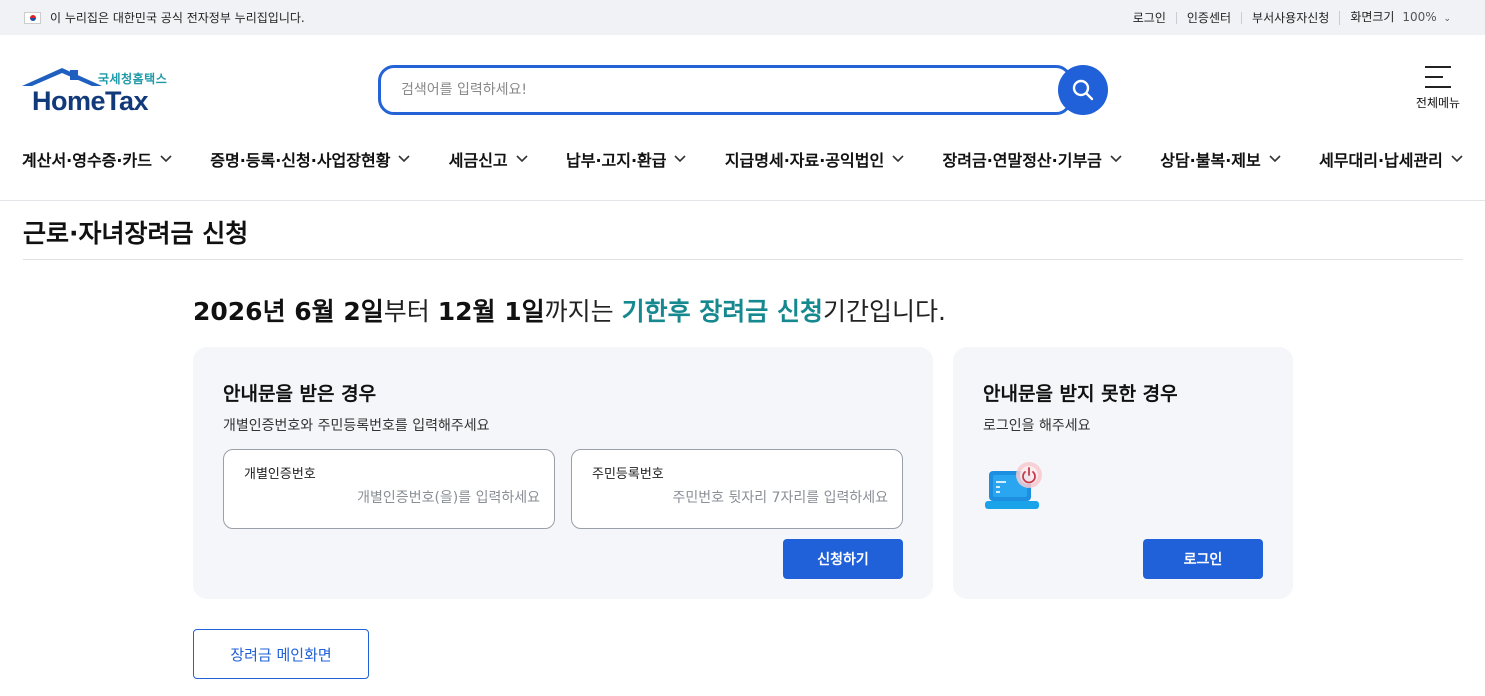 The height and width of the screenshot is (696, 1485). I want to click on nav-item-label: 지급명세·자료·공익법인, so click(804, 160).